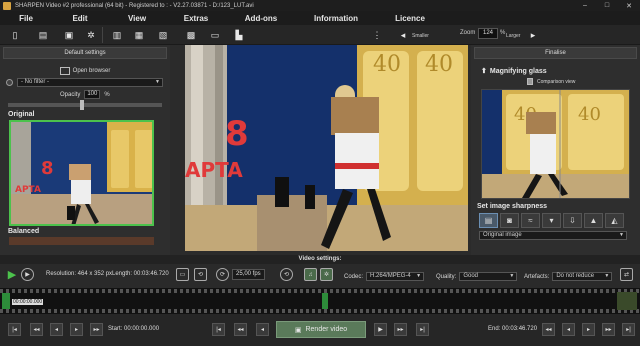 This screenshot has width=640, height=346. I want to click on video-settings-label: Video settings, so click(319, 259).